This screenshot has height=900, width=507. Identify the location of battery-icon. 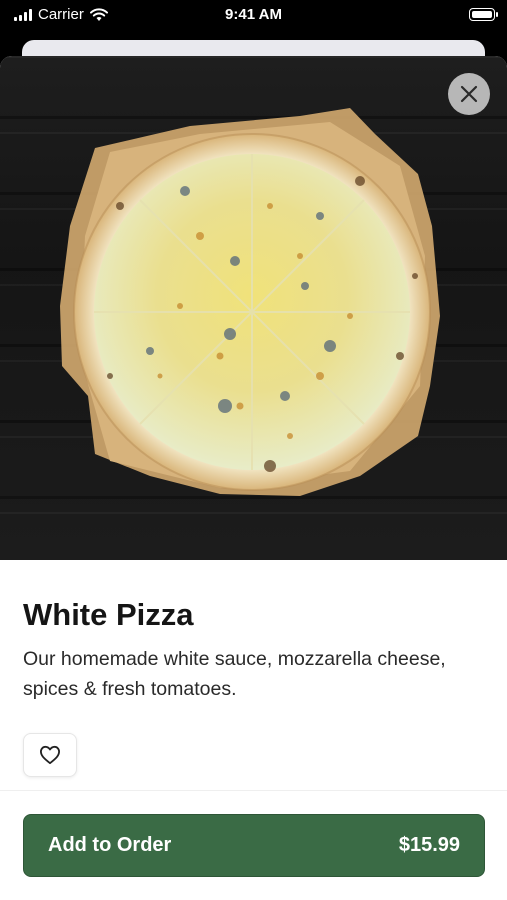
(483, 14).